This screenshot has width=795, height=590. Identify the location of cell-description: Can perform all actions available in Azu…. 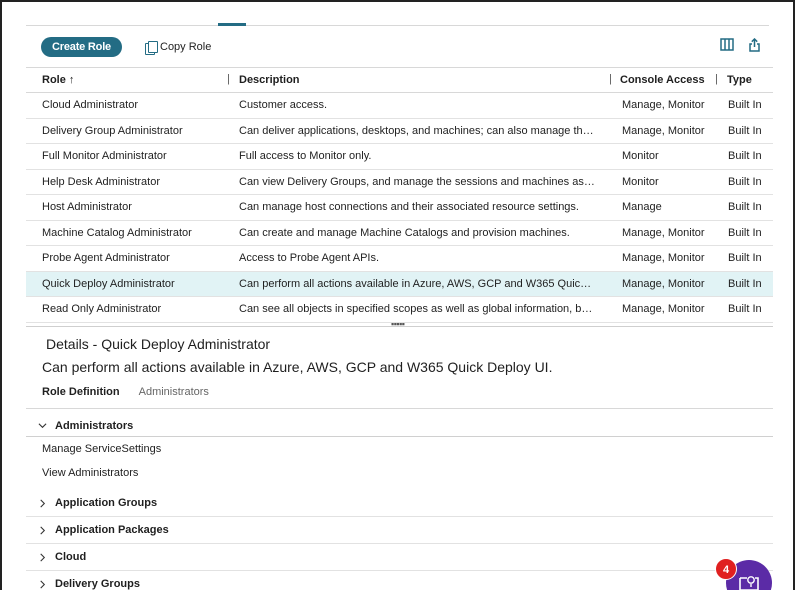
(422, 283).